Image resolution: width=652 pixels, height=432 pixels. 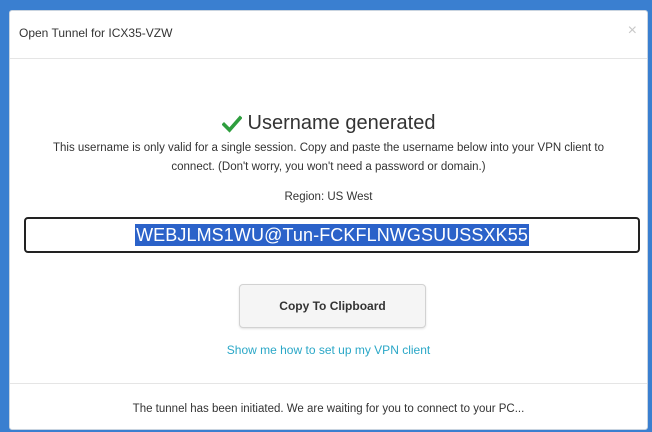 What do you see at coordinates (332, 306) in the screenshot?
I see `copy-to-clipboard-button: Copy To Clipboard` at bounding box center [332, 306].